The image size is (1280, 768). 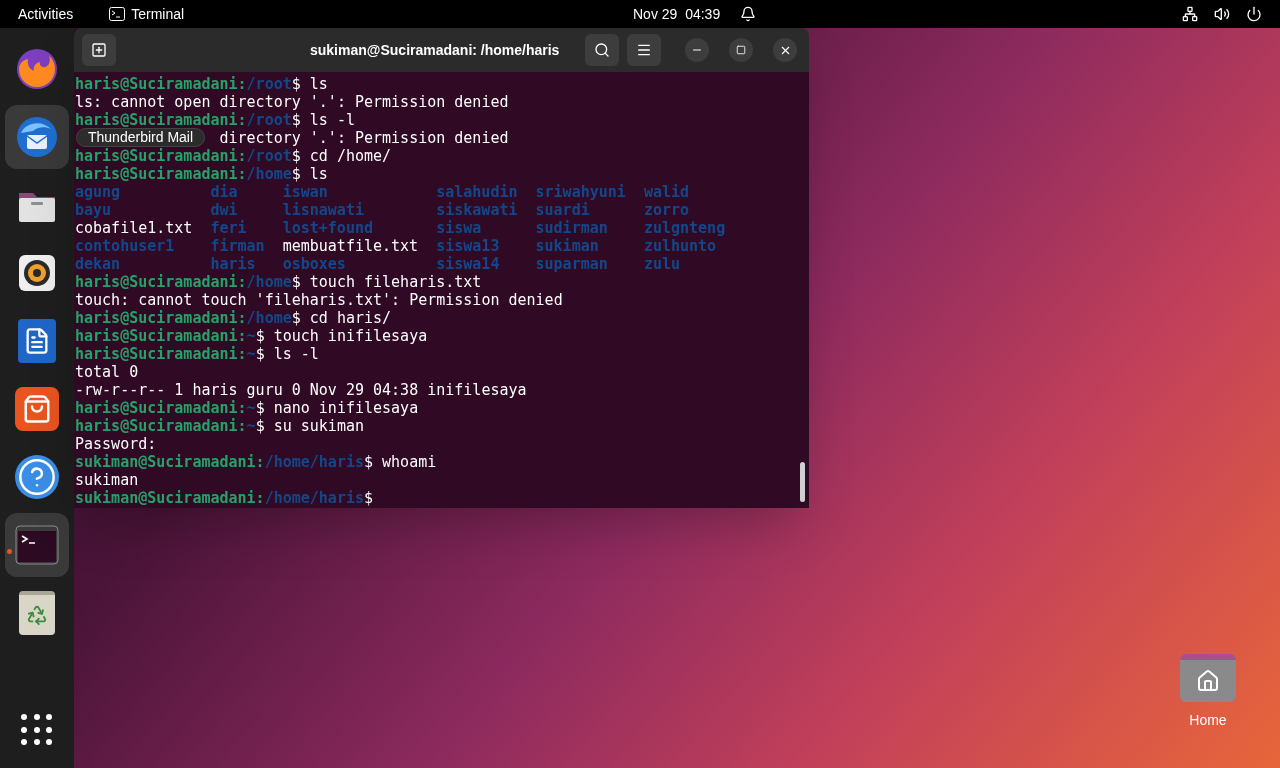 What do you see at coordinates (224, 210) in the screenshot?
I see `directory-name: dwi` at bounding box center [224, 210].